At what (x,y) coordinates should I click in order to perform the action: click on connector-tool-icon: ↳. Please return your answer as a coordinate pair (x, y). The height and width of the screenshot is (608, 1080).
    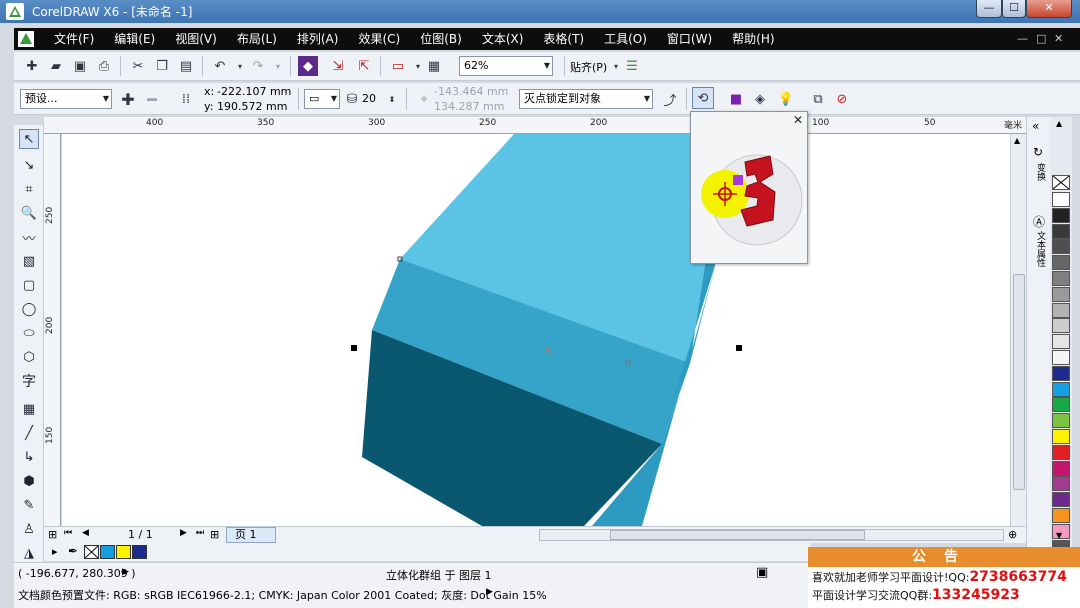
    Looking at the image, I should click on (29, 457).